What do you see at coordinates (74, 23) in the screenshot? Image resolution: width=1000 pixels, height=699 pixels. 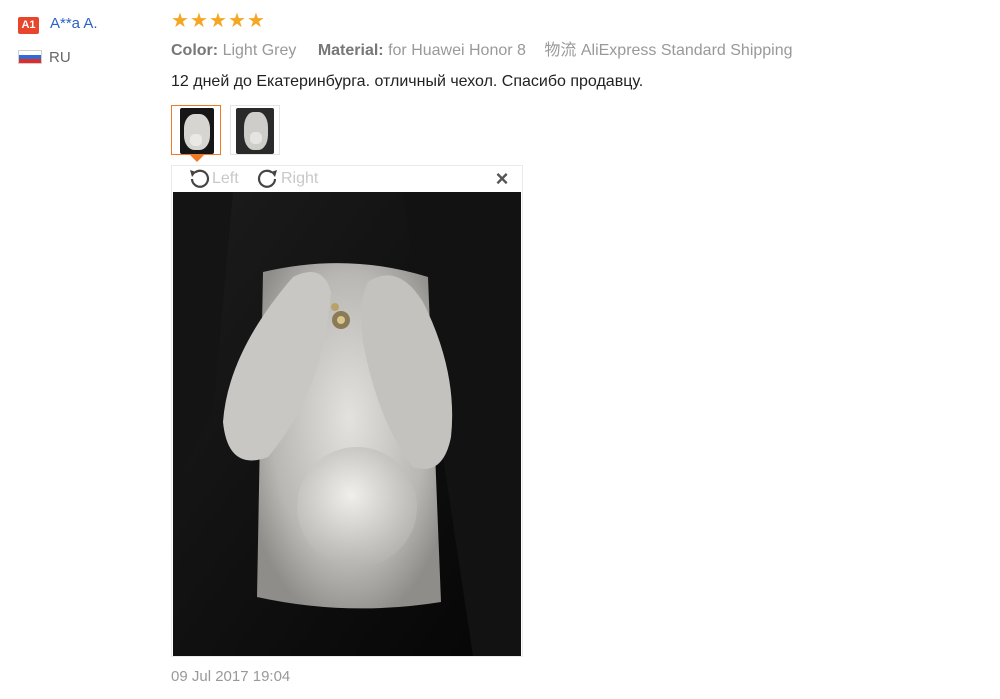 I see `reviewer-name: A**a A.` at bounding box center [74, 23].